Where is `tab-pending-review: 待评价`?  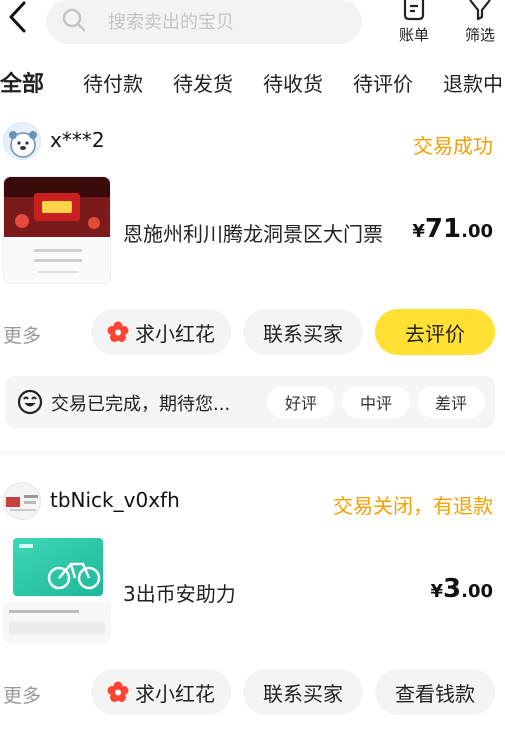 tab-pending-review: 待评价 is located at coordinates (383, 82).